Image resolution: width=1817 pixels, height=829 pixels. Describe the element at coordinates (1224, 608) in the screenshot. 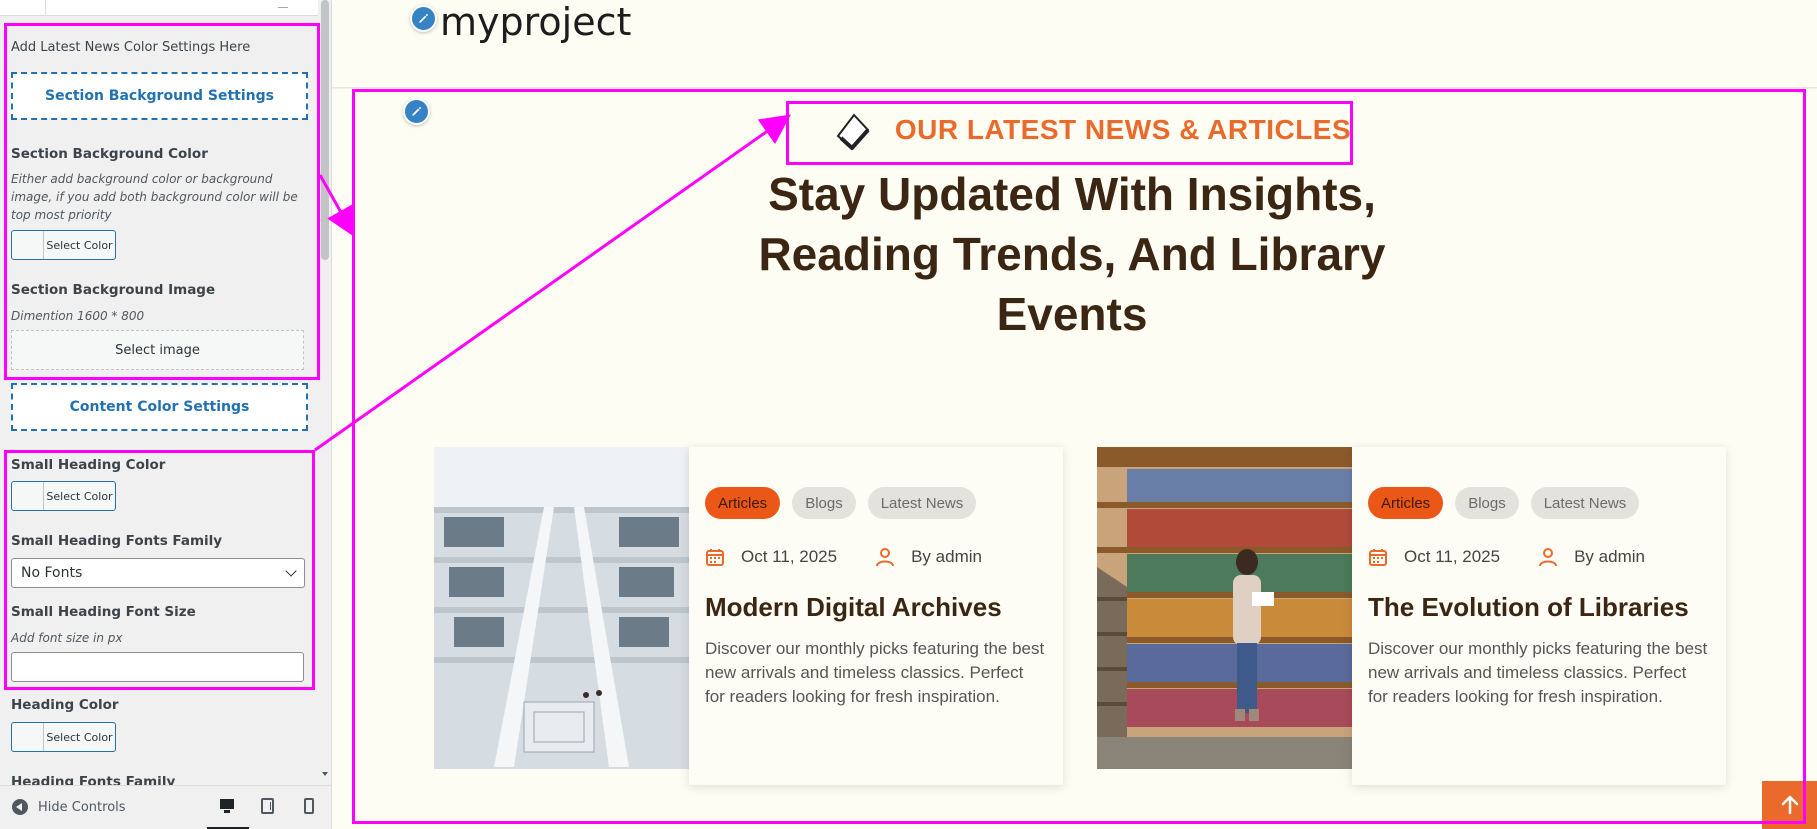

I see `card-image-woman-at-bookshelf` at that location.